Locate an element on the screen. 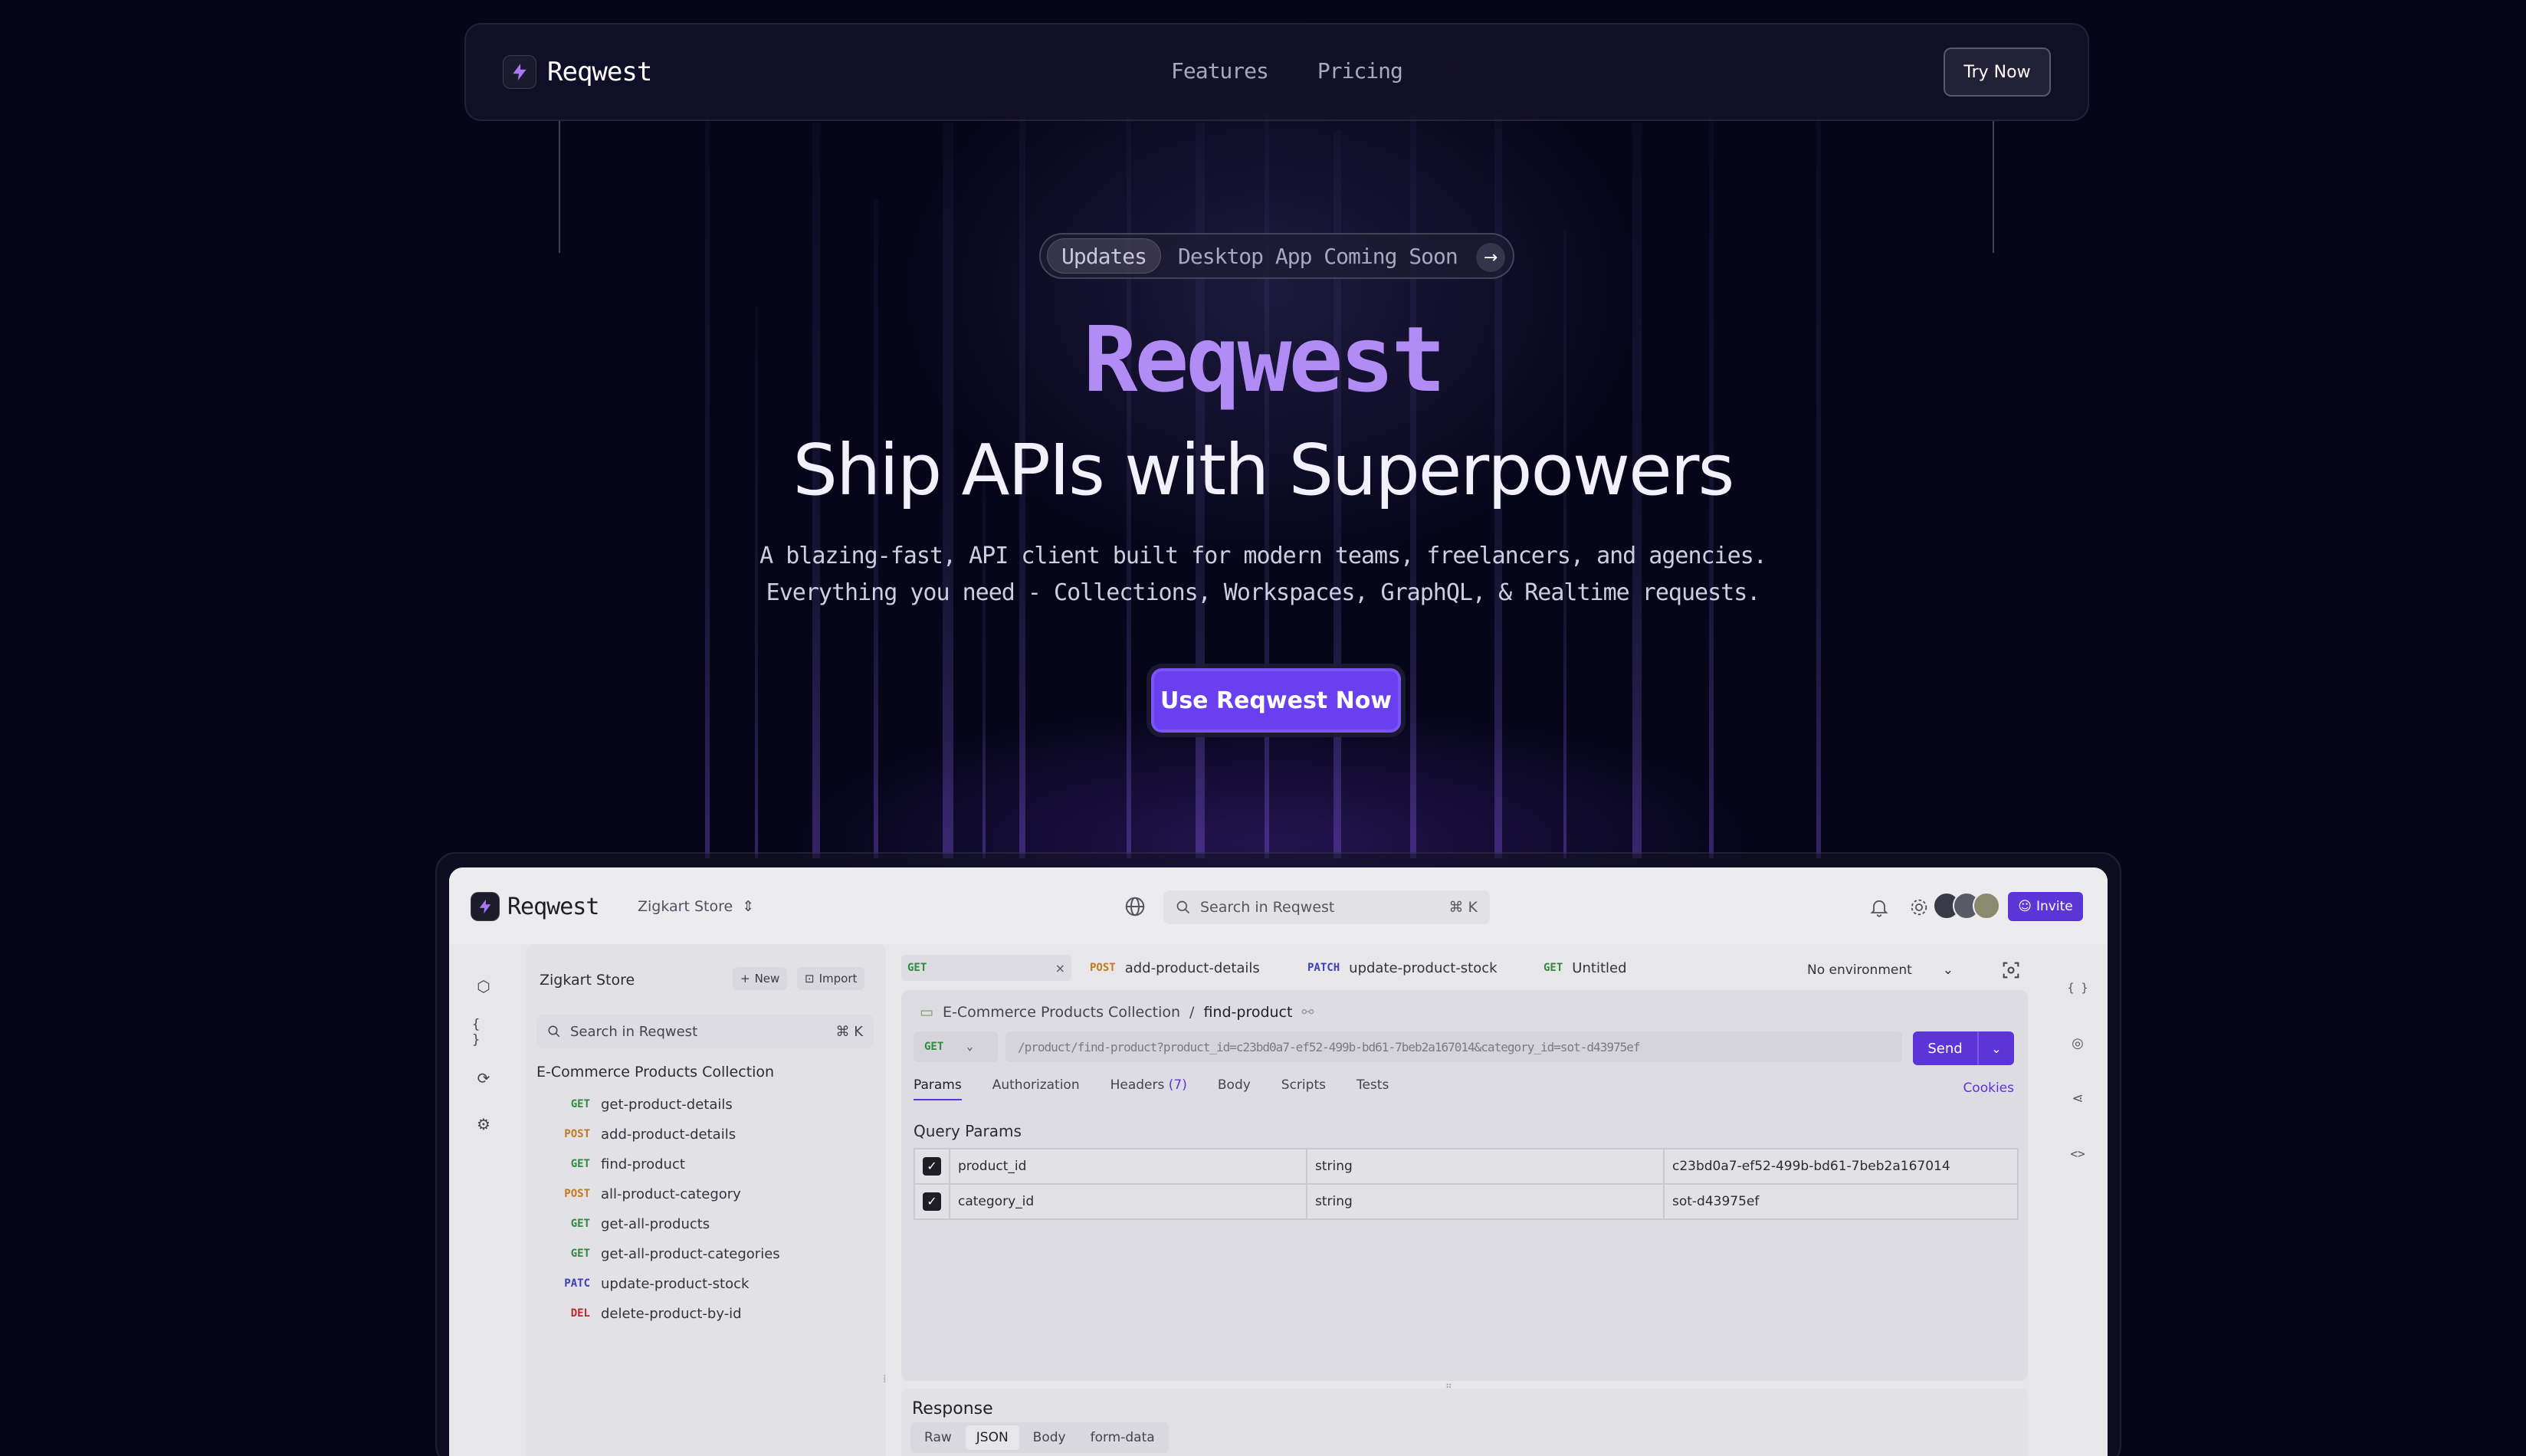 This screenshot has height=1456, width=2526. tab-update-product-stock: PATCH update-product-stock is located at coordinates (1402, 968).